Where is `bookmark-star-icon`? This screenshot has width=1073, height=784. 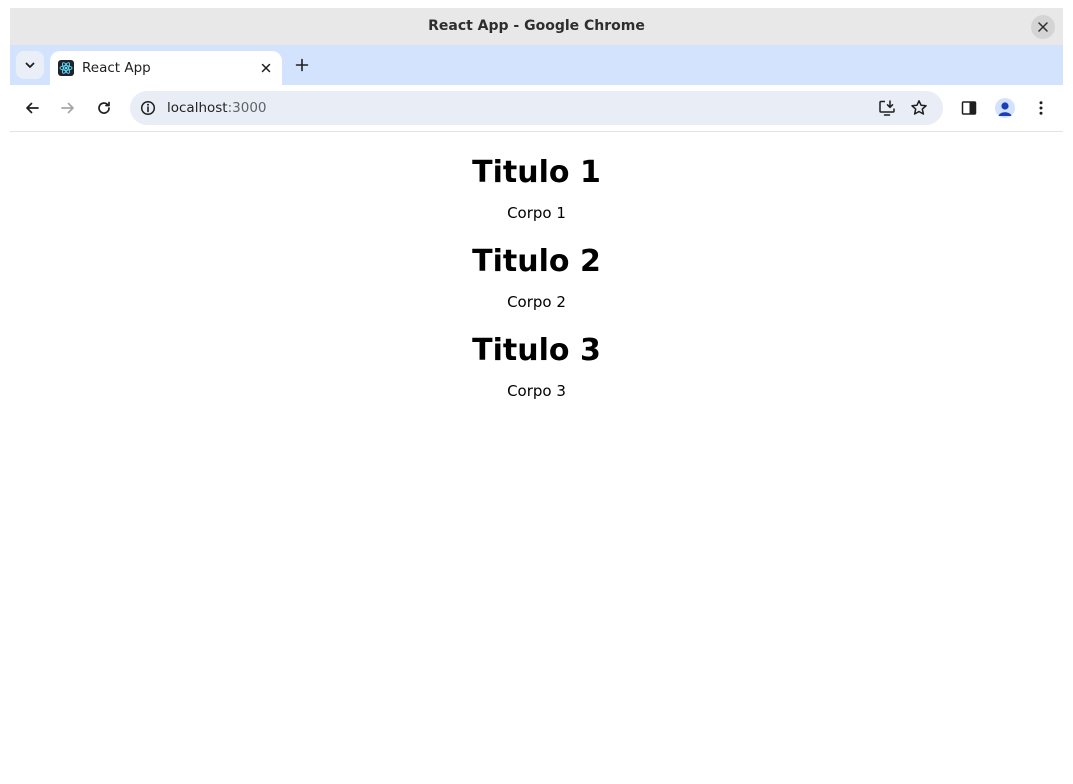
bookmark-star-icon is located at coordinates (919, 107).